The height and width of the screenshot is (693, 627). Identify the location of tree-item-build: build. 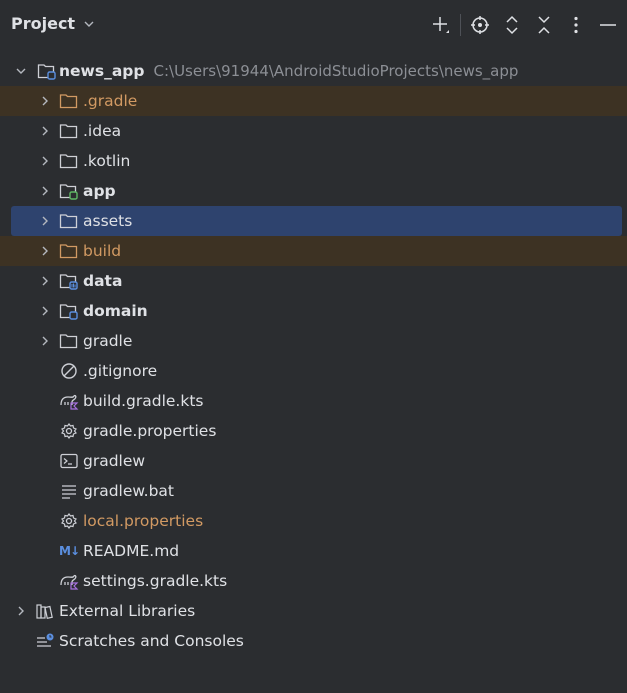
(313, 251).